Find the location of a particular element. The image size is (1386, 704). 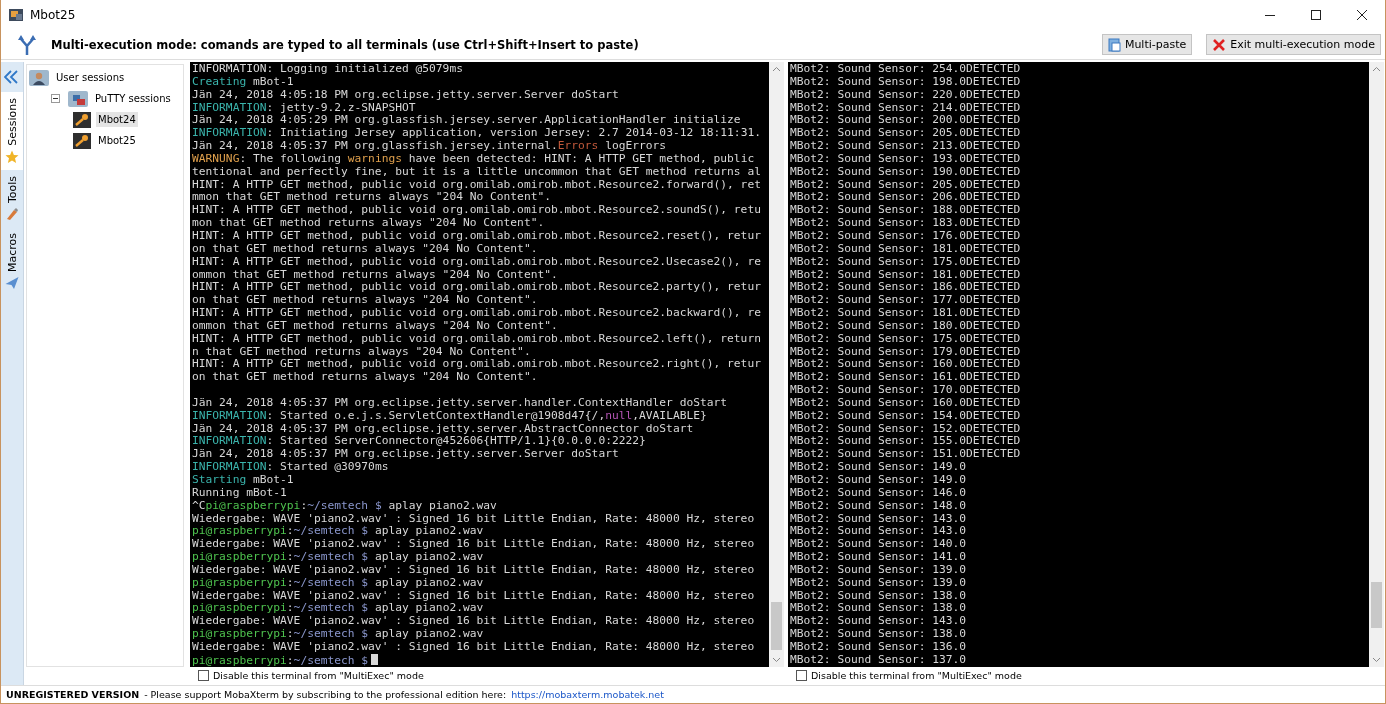

terminal-line: MBot2: Sound Sensor: 254.0DETECTED is located at coordinates (906, 69).